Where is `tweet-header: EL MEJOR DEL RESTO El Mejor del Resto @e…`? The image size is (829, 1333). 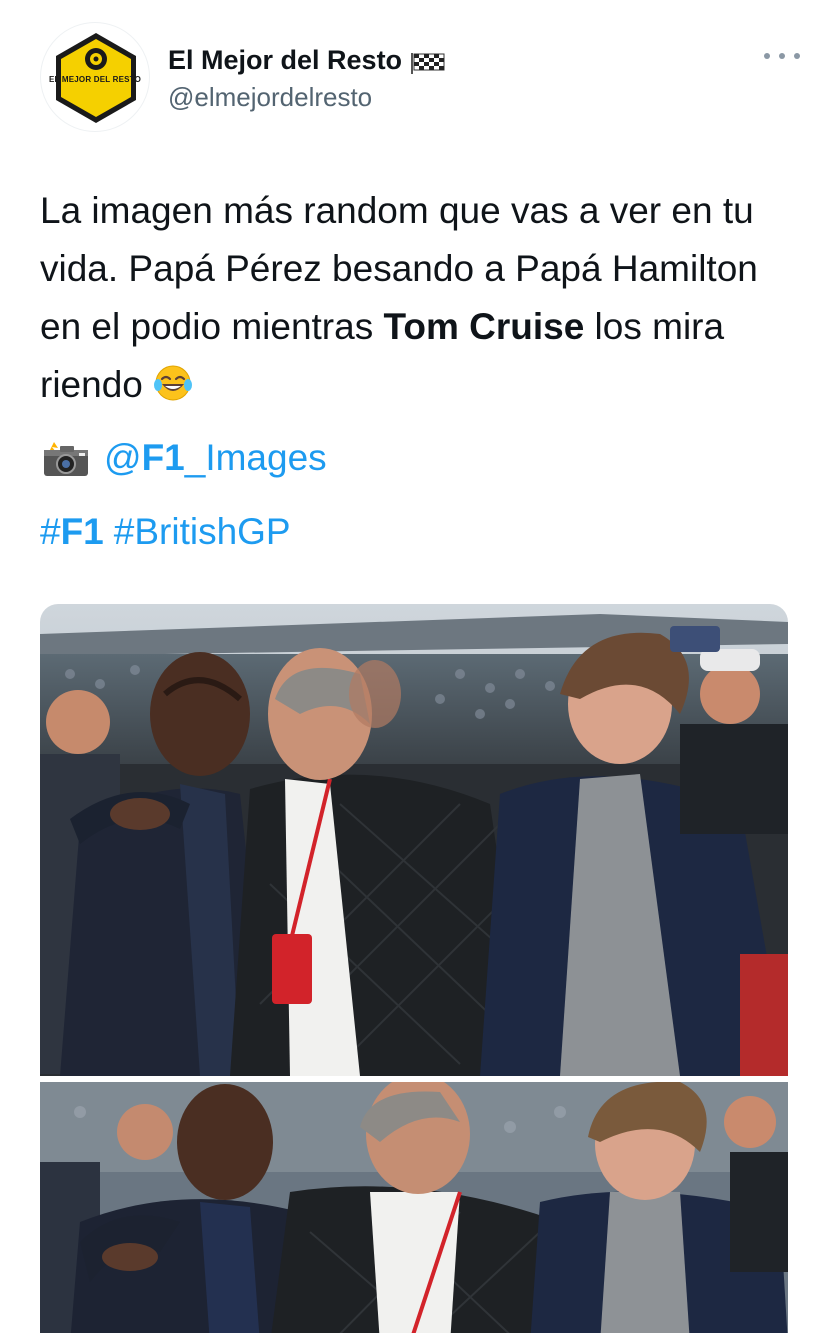 tweet-header: EL MEJOR DEL RESTO El Mejor del Resto @e… is located at coordinates (420, 77).